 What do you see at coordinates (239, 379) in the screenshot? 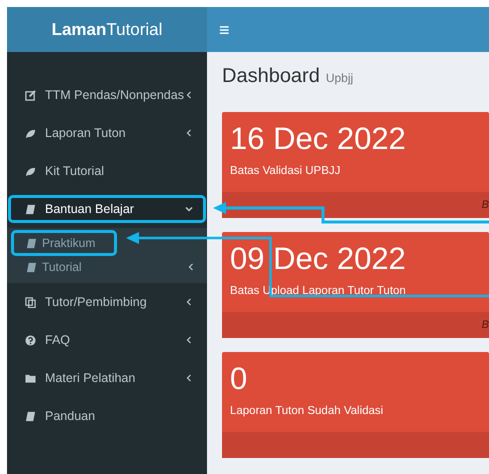
I see `stat-value: 0` at bounding box center [239, 379].